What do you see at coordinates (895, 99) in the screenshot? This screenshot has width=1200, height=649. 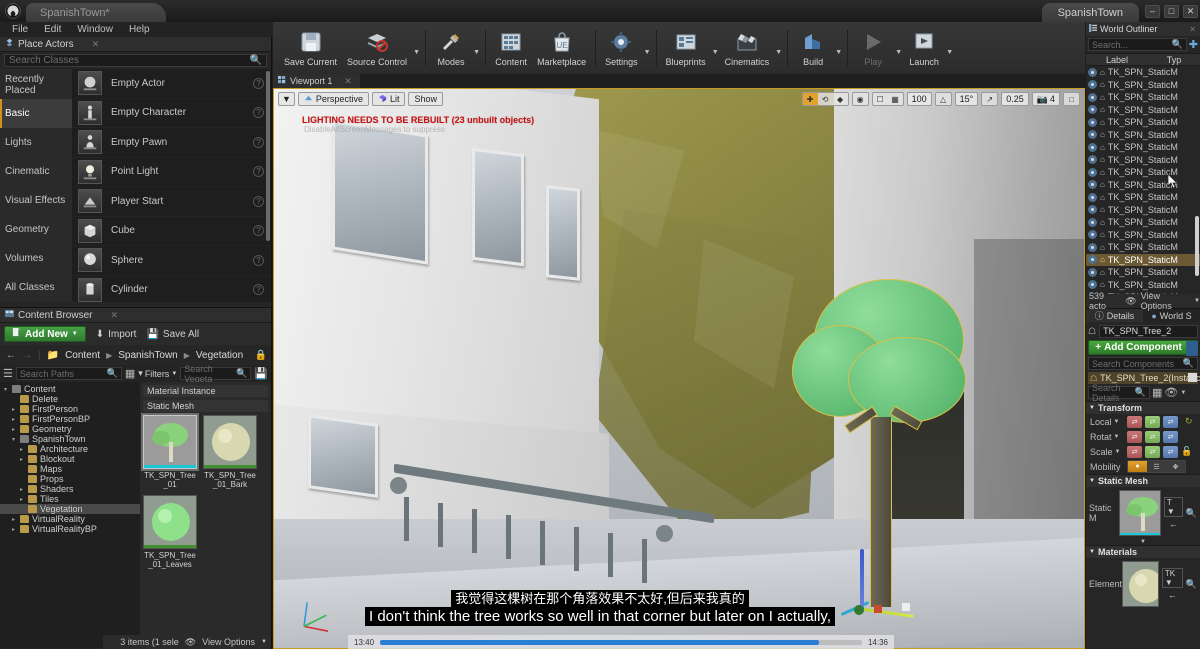 I see `grid-snap-toggle-icon: ▦` at bounding box center [895, 99].